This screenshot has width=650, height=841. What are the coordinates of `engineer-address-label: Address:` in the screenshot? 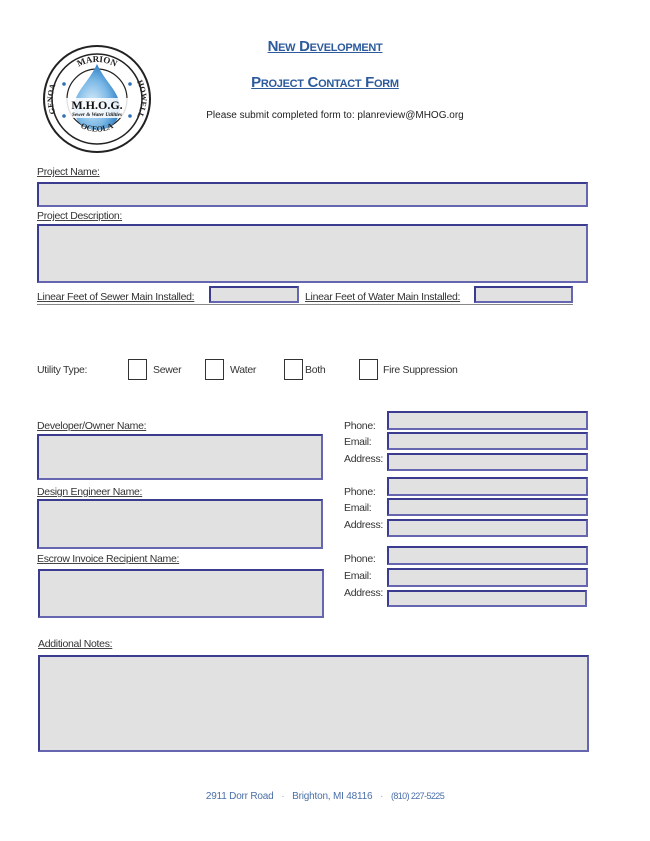 It's located at (364, 525).